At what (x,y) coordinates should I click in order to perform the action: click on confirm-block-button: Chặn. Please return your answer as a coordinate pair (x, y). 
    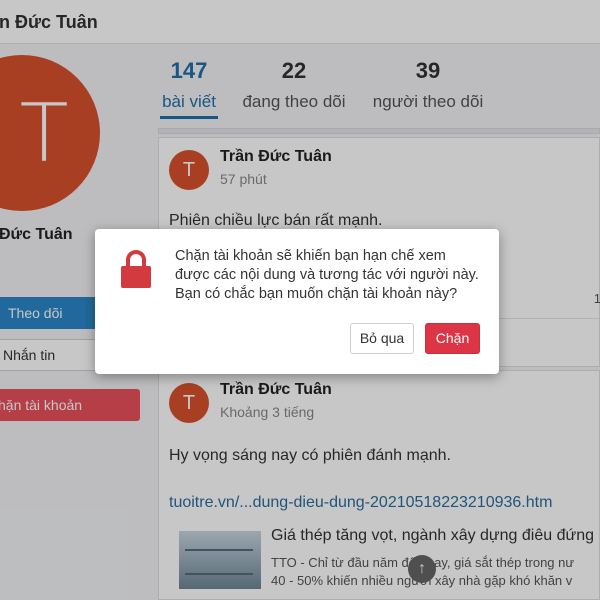
    Looking at the image, I should click on (452, 338).